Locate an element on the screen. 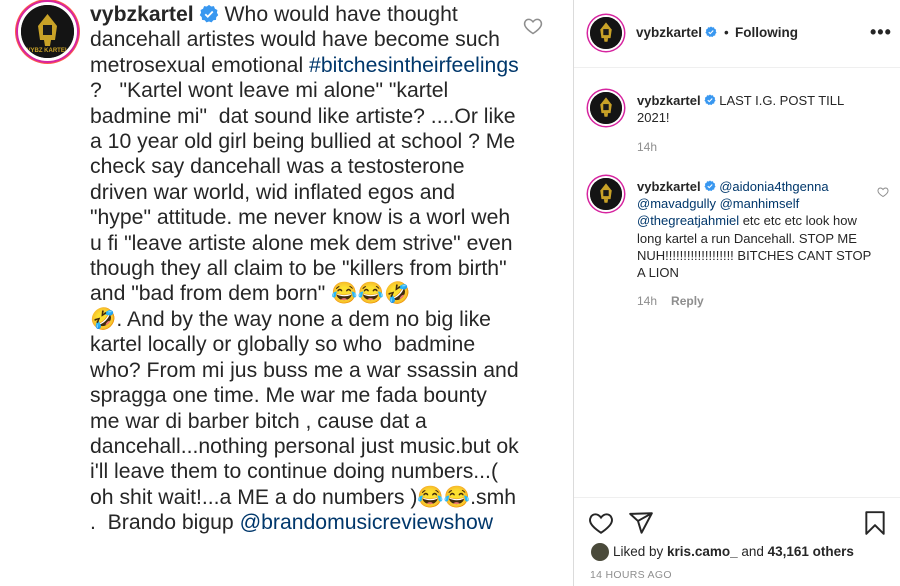 The height and width of the screenshot is (586, 900). more-options-icon: ••• is located at coordinates (881, 32).